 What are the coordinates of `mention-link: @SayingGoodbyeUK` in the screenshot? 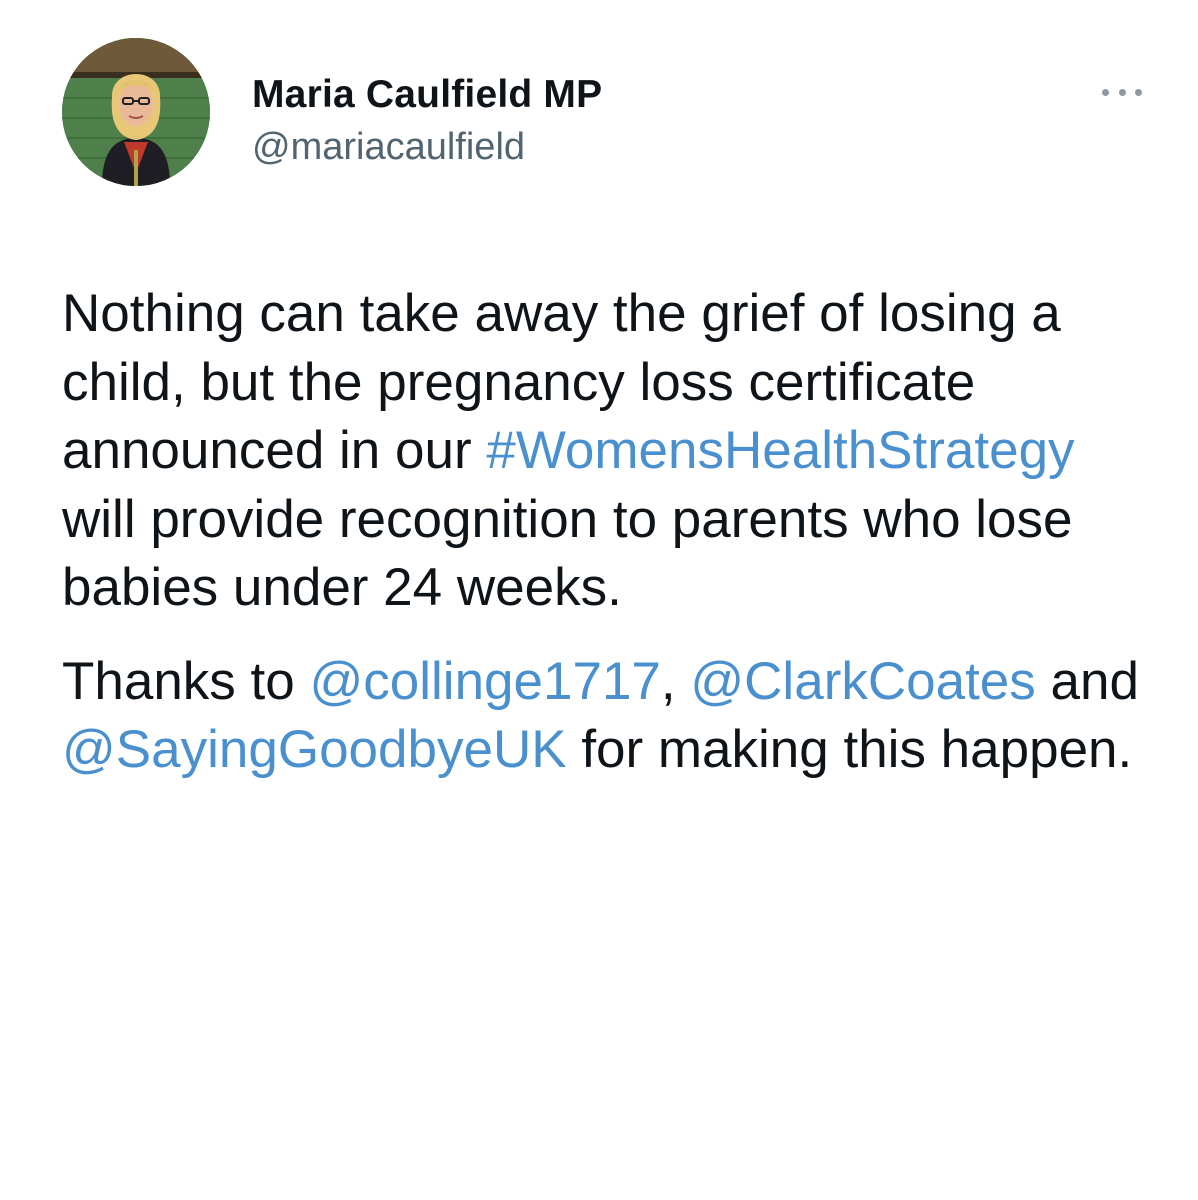 It's located at (314, 749).